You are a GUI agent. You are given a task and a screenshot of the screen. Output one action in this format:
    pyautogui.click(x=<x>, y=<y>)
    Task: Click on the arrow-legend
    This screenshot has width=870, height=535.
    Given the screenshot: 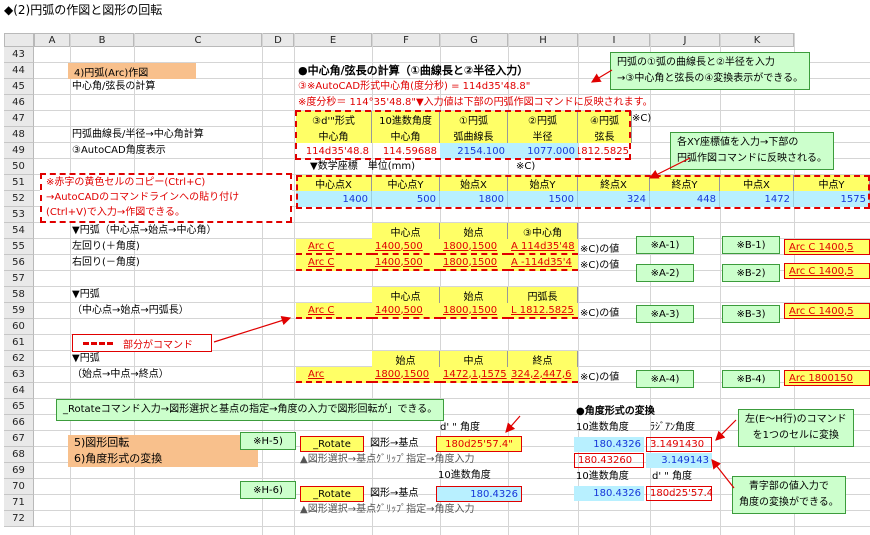 What is the action you would take?
    pyautogui.click(x=252, y=329)
    